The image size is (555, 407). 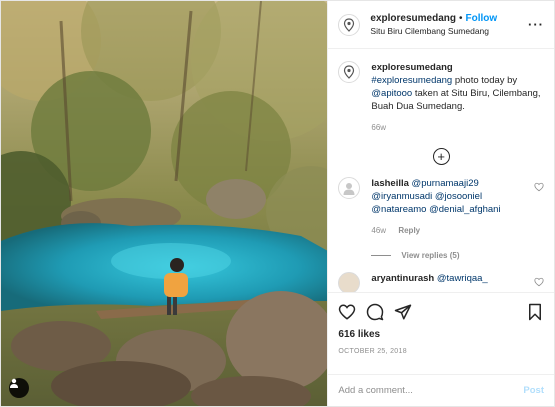 What do you see at coordinates (464, 209) in the screenshot?
I see `comment-mention: @denial_afghani` at bounding box center [464, 209].